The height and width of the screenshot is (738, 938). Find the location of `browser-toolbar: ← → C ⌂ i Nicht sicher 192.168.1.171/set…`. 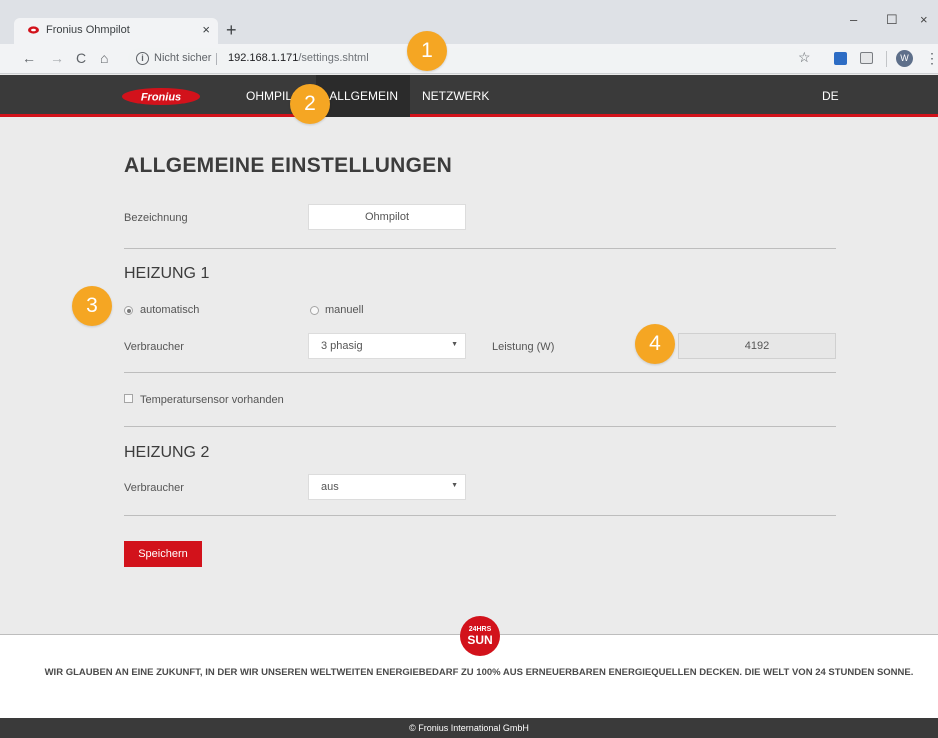

browser-toolbar: ← → C ⌂ i Nicht sicher 192.168.1.171/set… is located at coordinates (469, 59).